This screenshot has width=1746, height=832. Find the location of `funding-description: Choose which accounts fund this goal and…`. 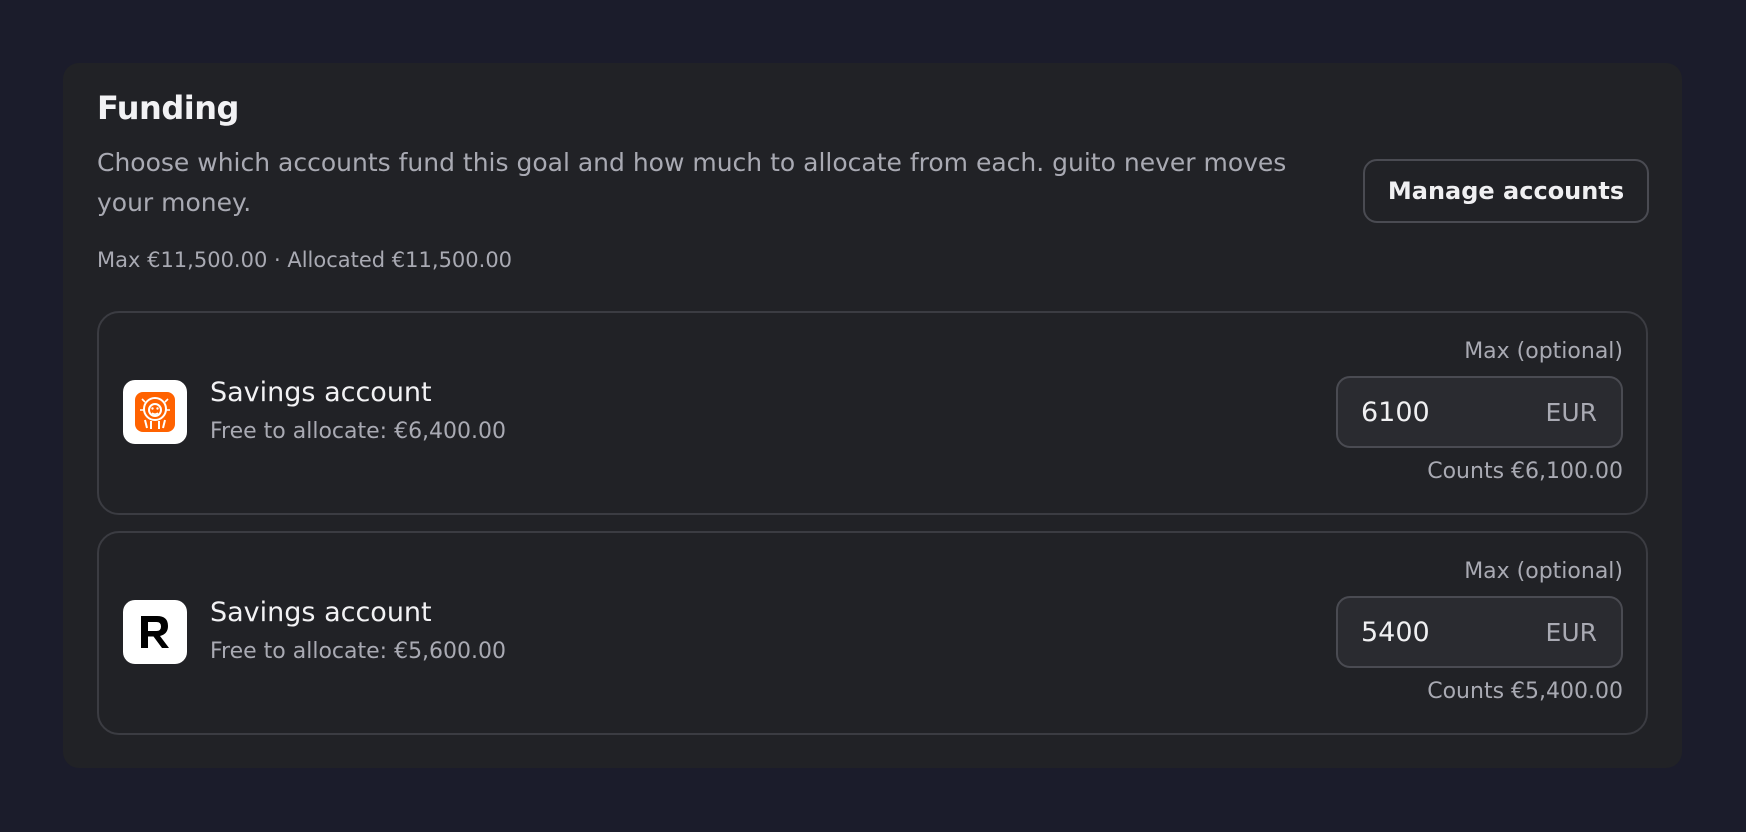

funding-description: Choose which accounts fund this goal and… is located at coordinates (692, 182).